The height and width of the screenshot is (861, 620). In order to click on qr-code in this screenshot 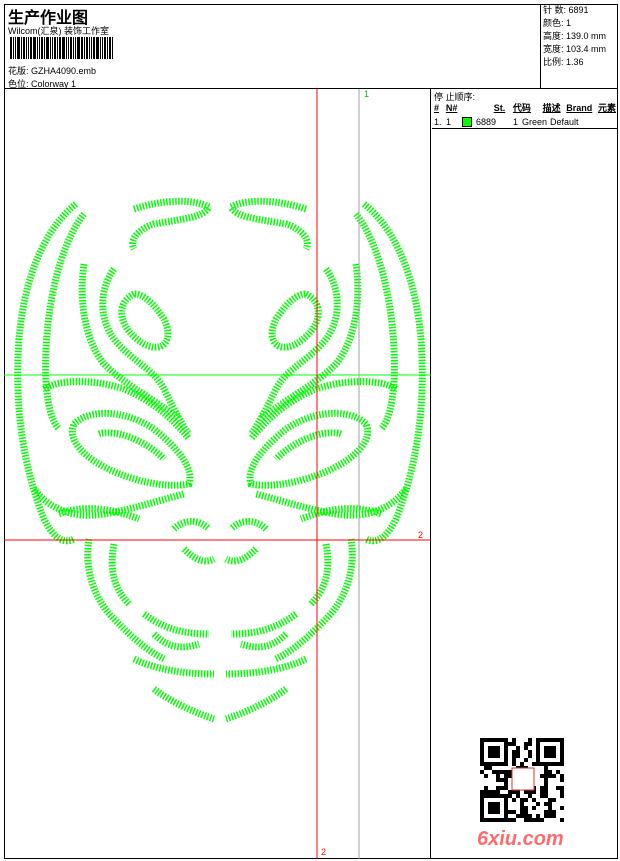, I will do `click(523, 780)`.